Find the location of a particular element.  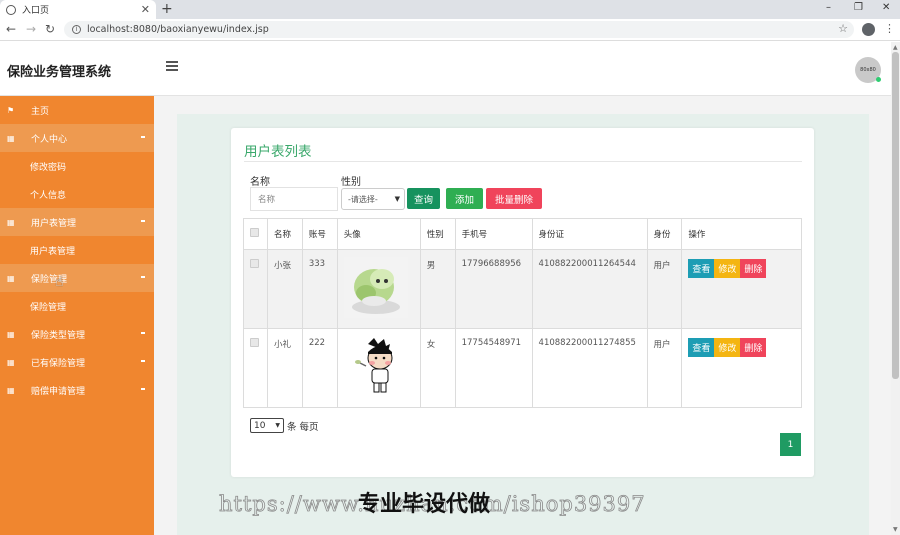

tab-close-icon: ✕ is located at coordinates (145, 9).